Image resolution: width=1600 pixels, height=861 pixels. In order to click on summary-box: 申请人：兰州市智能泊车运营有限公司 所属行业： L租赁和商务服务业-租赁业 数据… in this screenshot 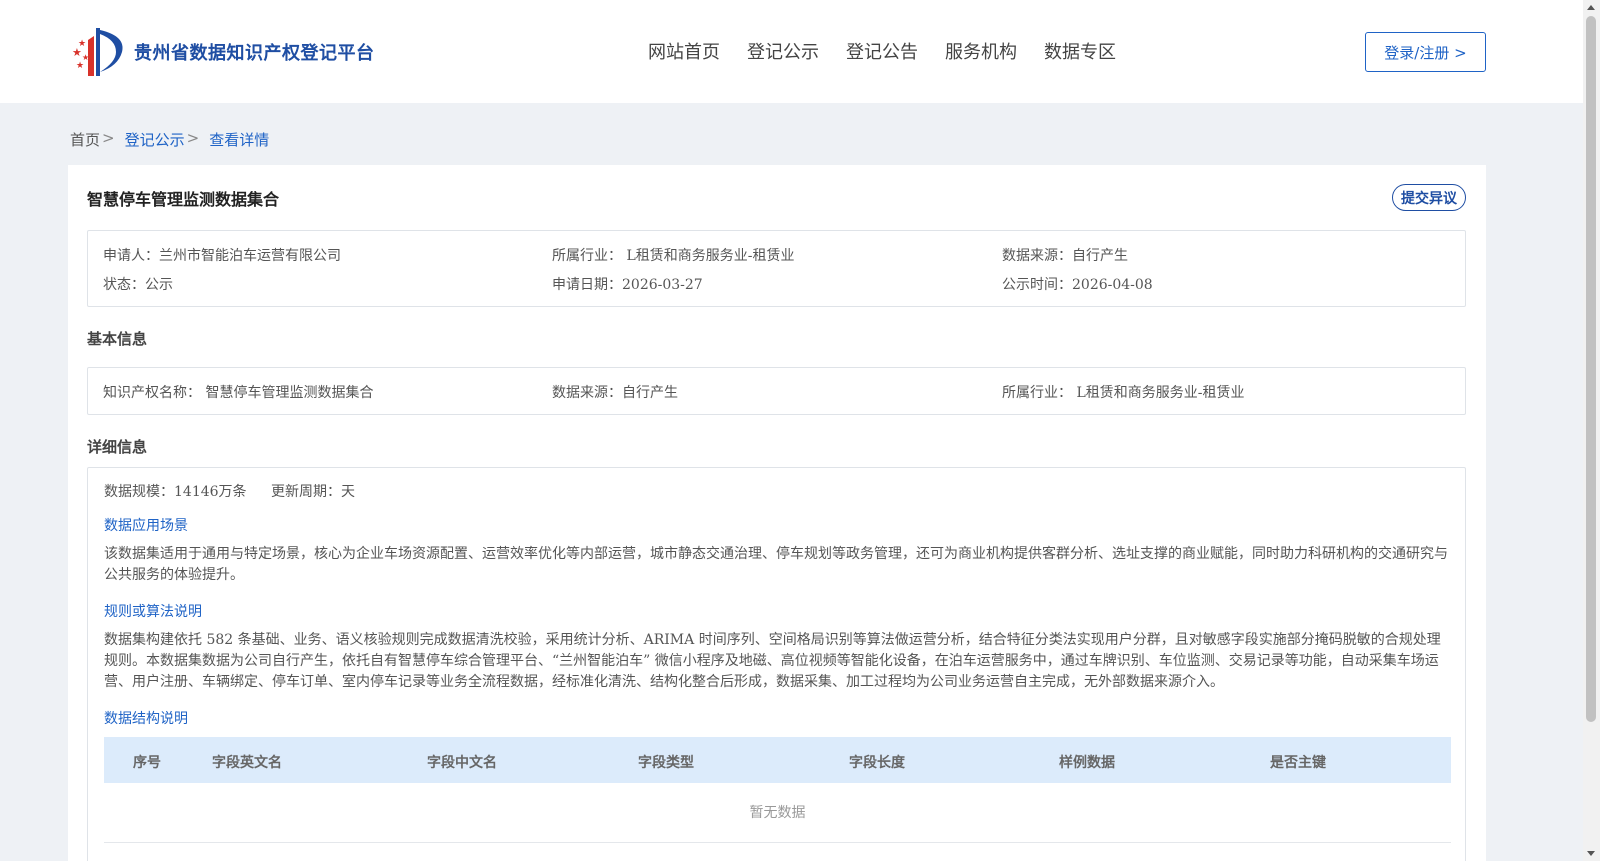, I will do `click(776, 268)`.